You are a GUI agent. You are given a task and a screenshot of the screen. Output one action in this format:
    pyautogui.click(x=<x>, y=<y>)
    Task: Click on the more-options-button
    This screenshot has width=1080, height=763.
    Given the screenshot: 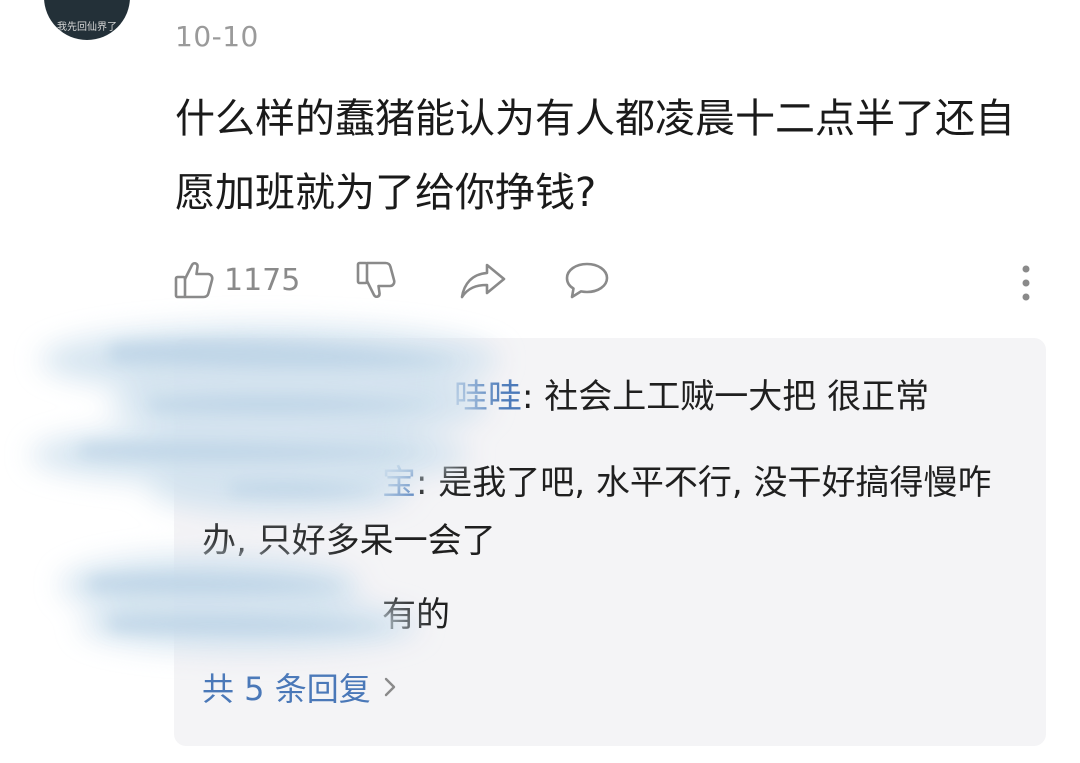 What is the action you would take?
    pyautogui.click(x=1026, y=280)
    